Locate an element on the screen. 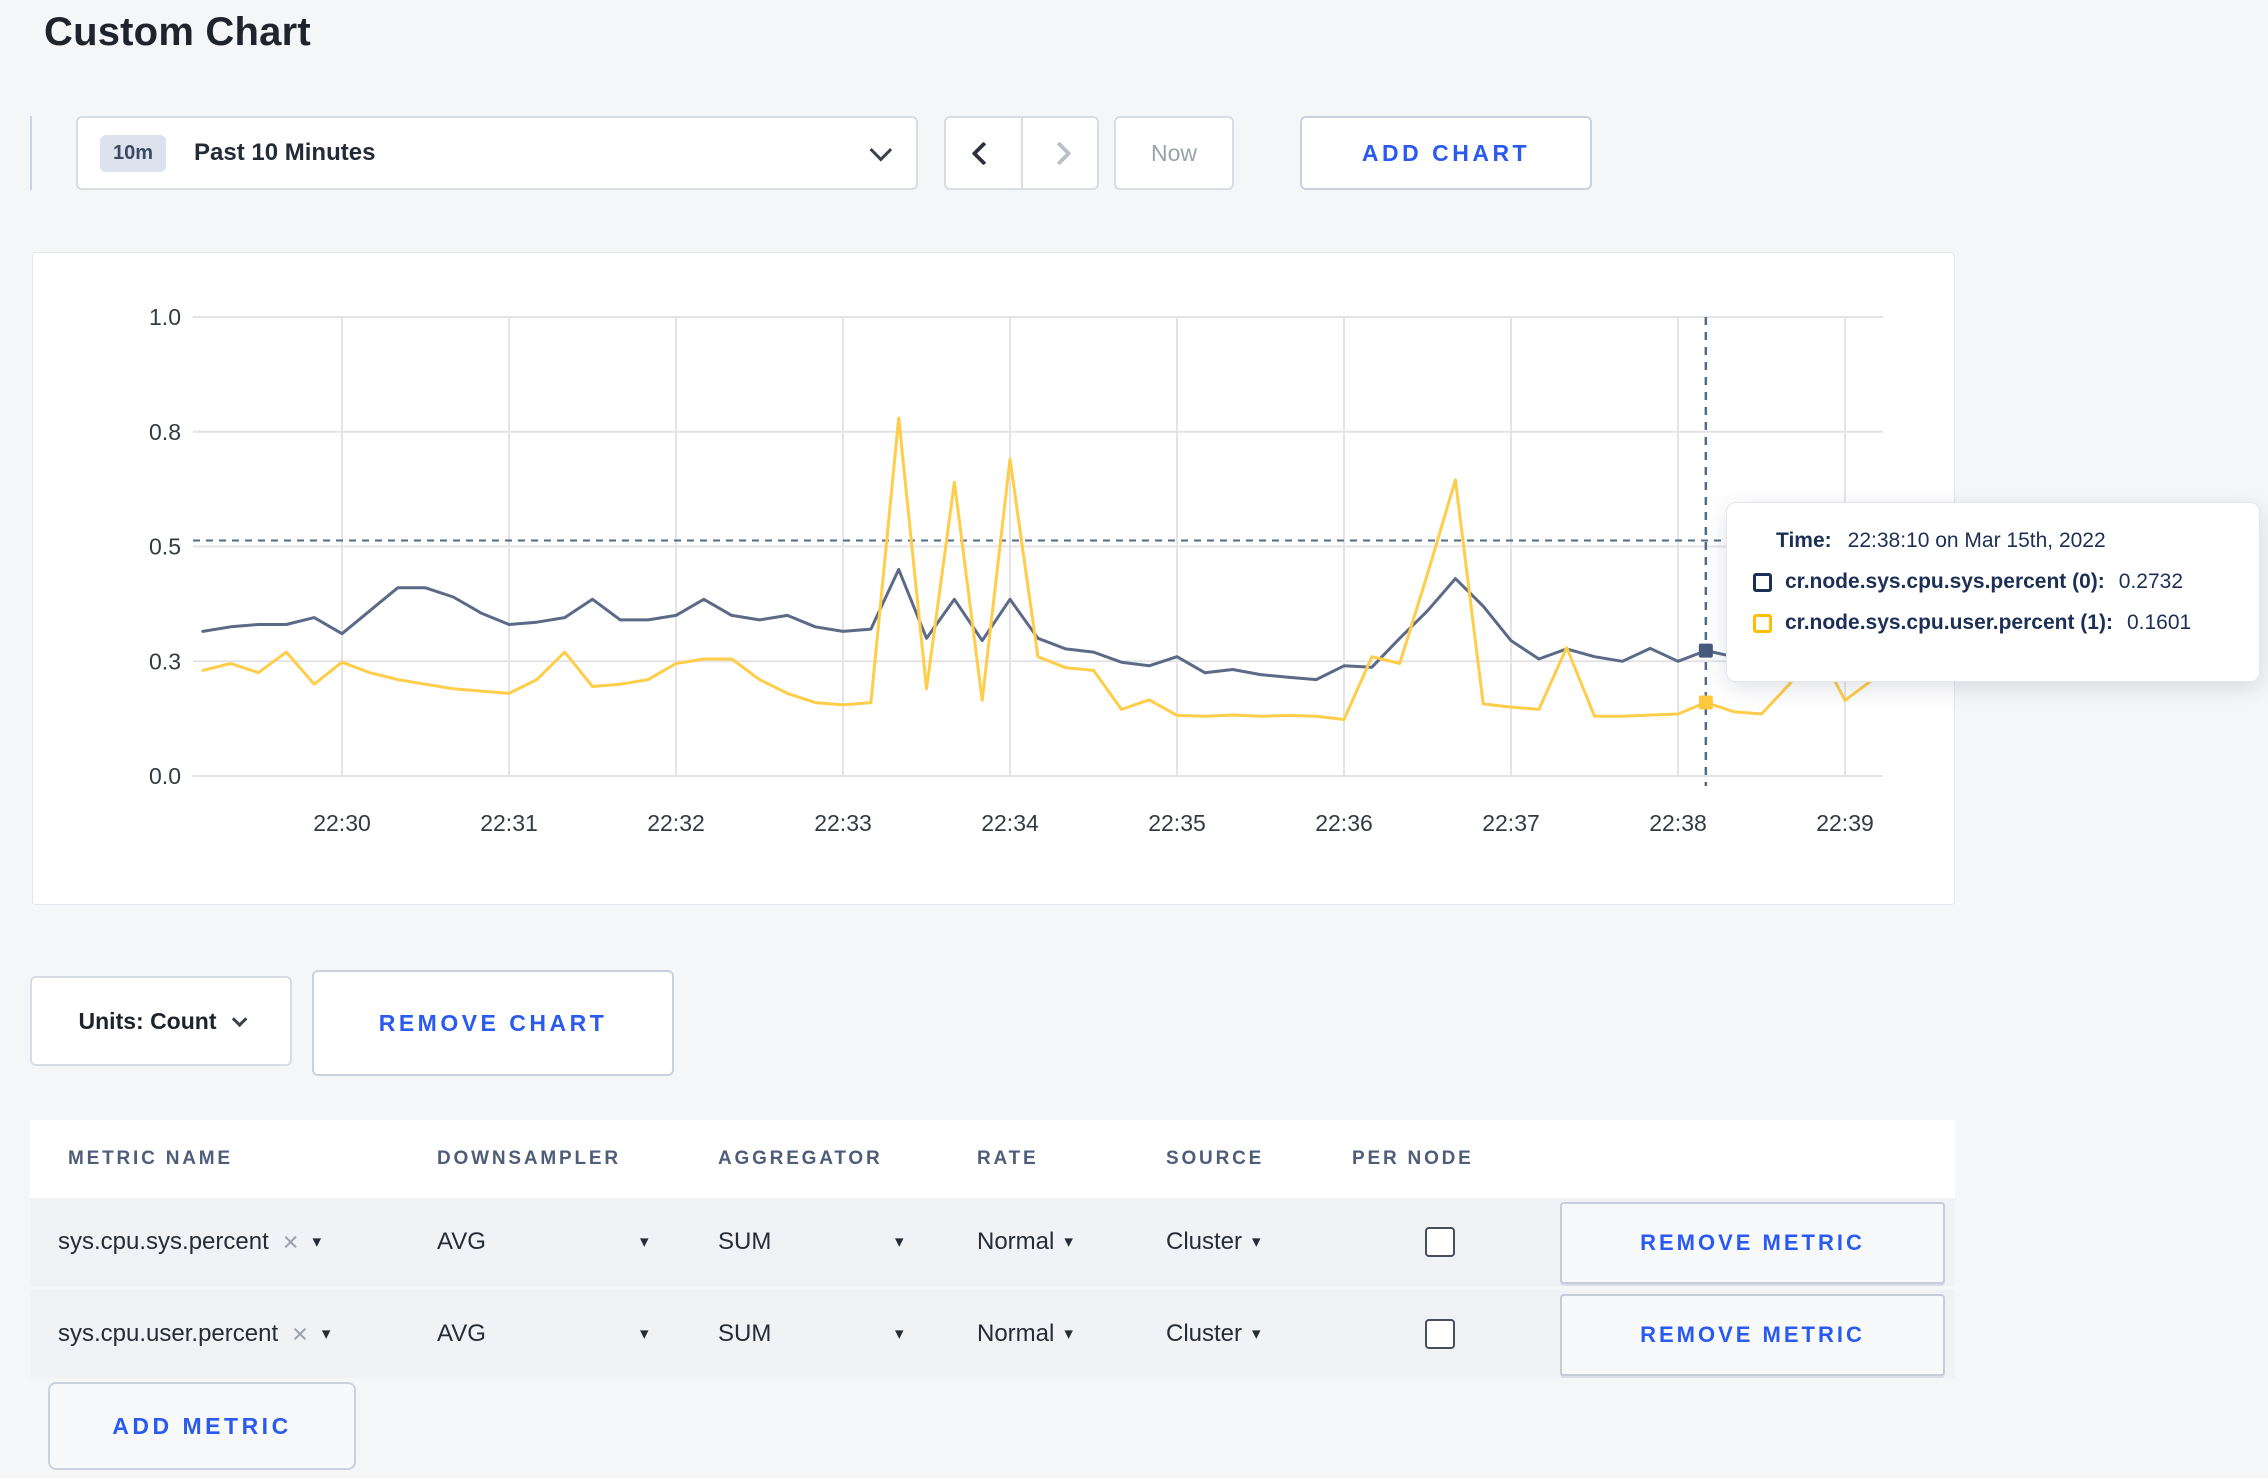 The image size is (2268, 1478). col-downsampler: DOWNSAMPLER is located at coordinates (529, 1158).